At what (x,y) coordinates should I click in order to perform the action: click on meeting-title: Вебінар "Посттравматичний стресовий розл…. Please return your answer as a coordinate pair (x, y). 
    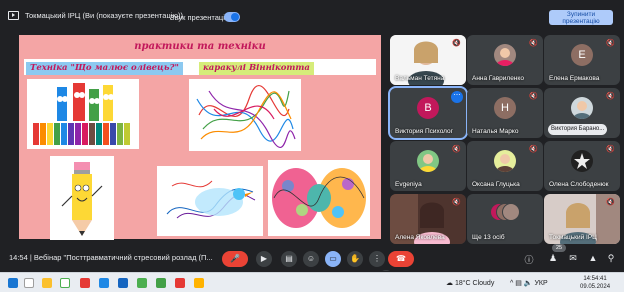
    Looking at the image, I should click on (123, 257).